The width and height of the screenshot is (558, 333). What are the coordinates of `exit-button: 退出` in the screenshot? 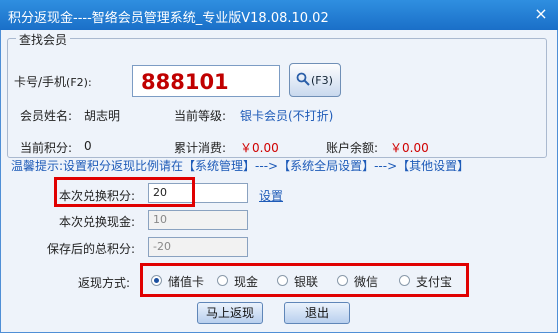 It's located at (317, 313).